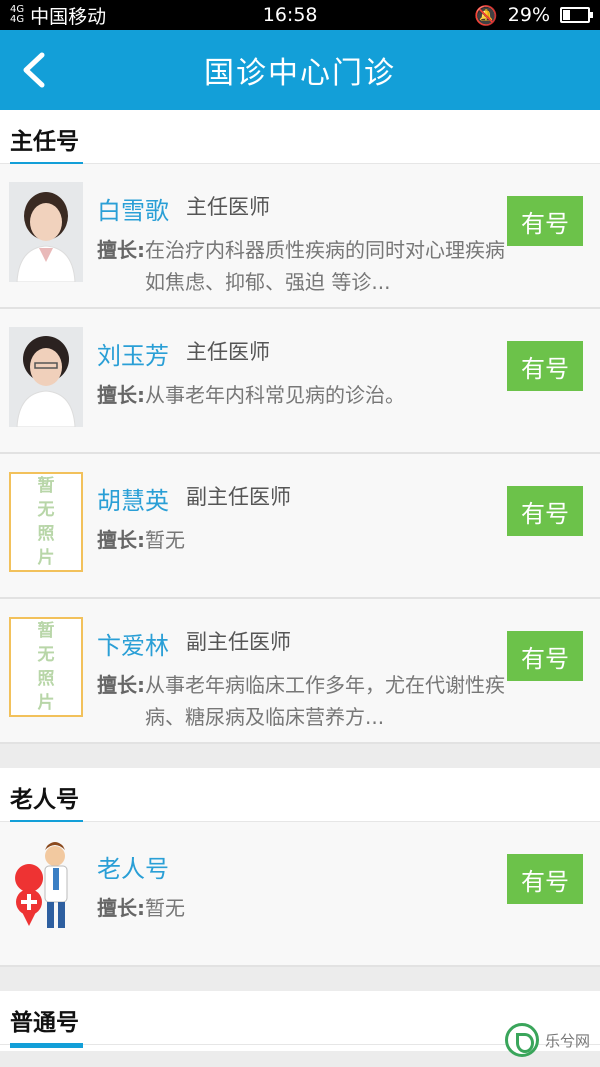 Image resolution: width=600 pixels, height=1067 pixels. I want to click on section-heading: 老人号, so click(300, 796).